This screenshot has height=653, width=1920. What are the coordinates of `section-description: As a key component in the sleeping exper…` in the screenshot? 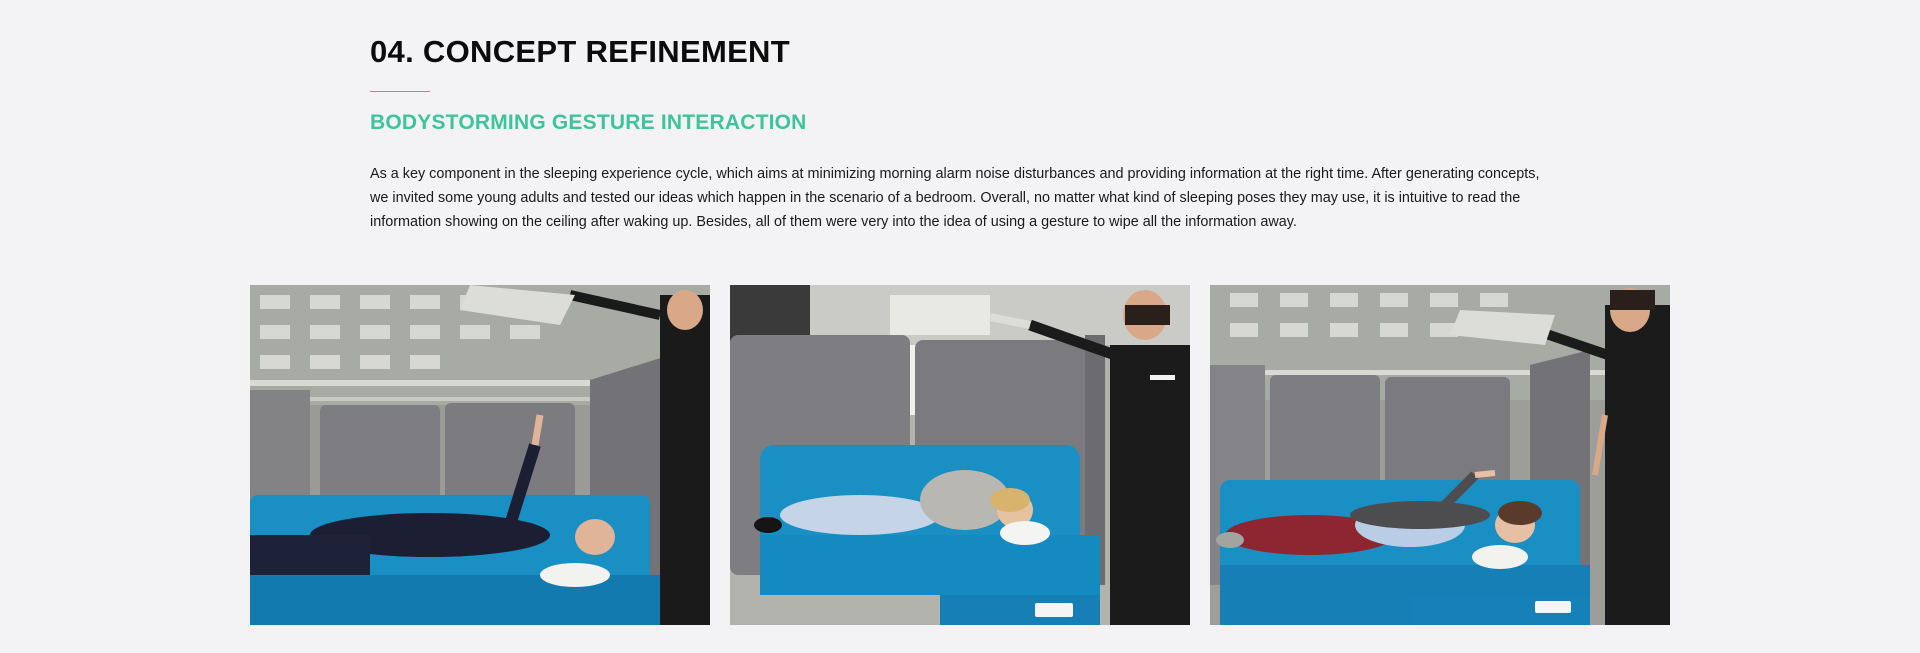 It's located at (955, 198).